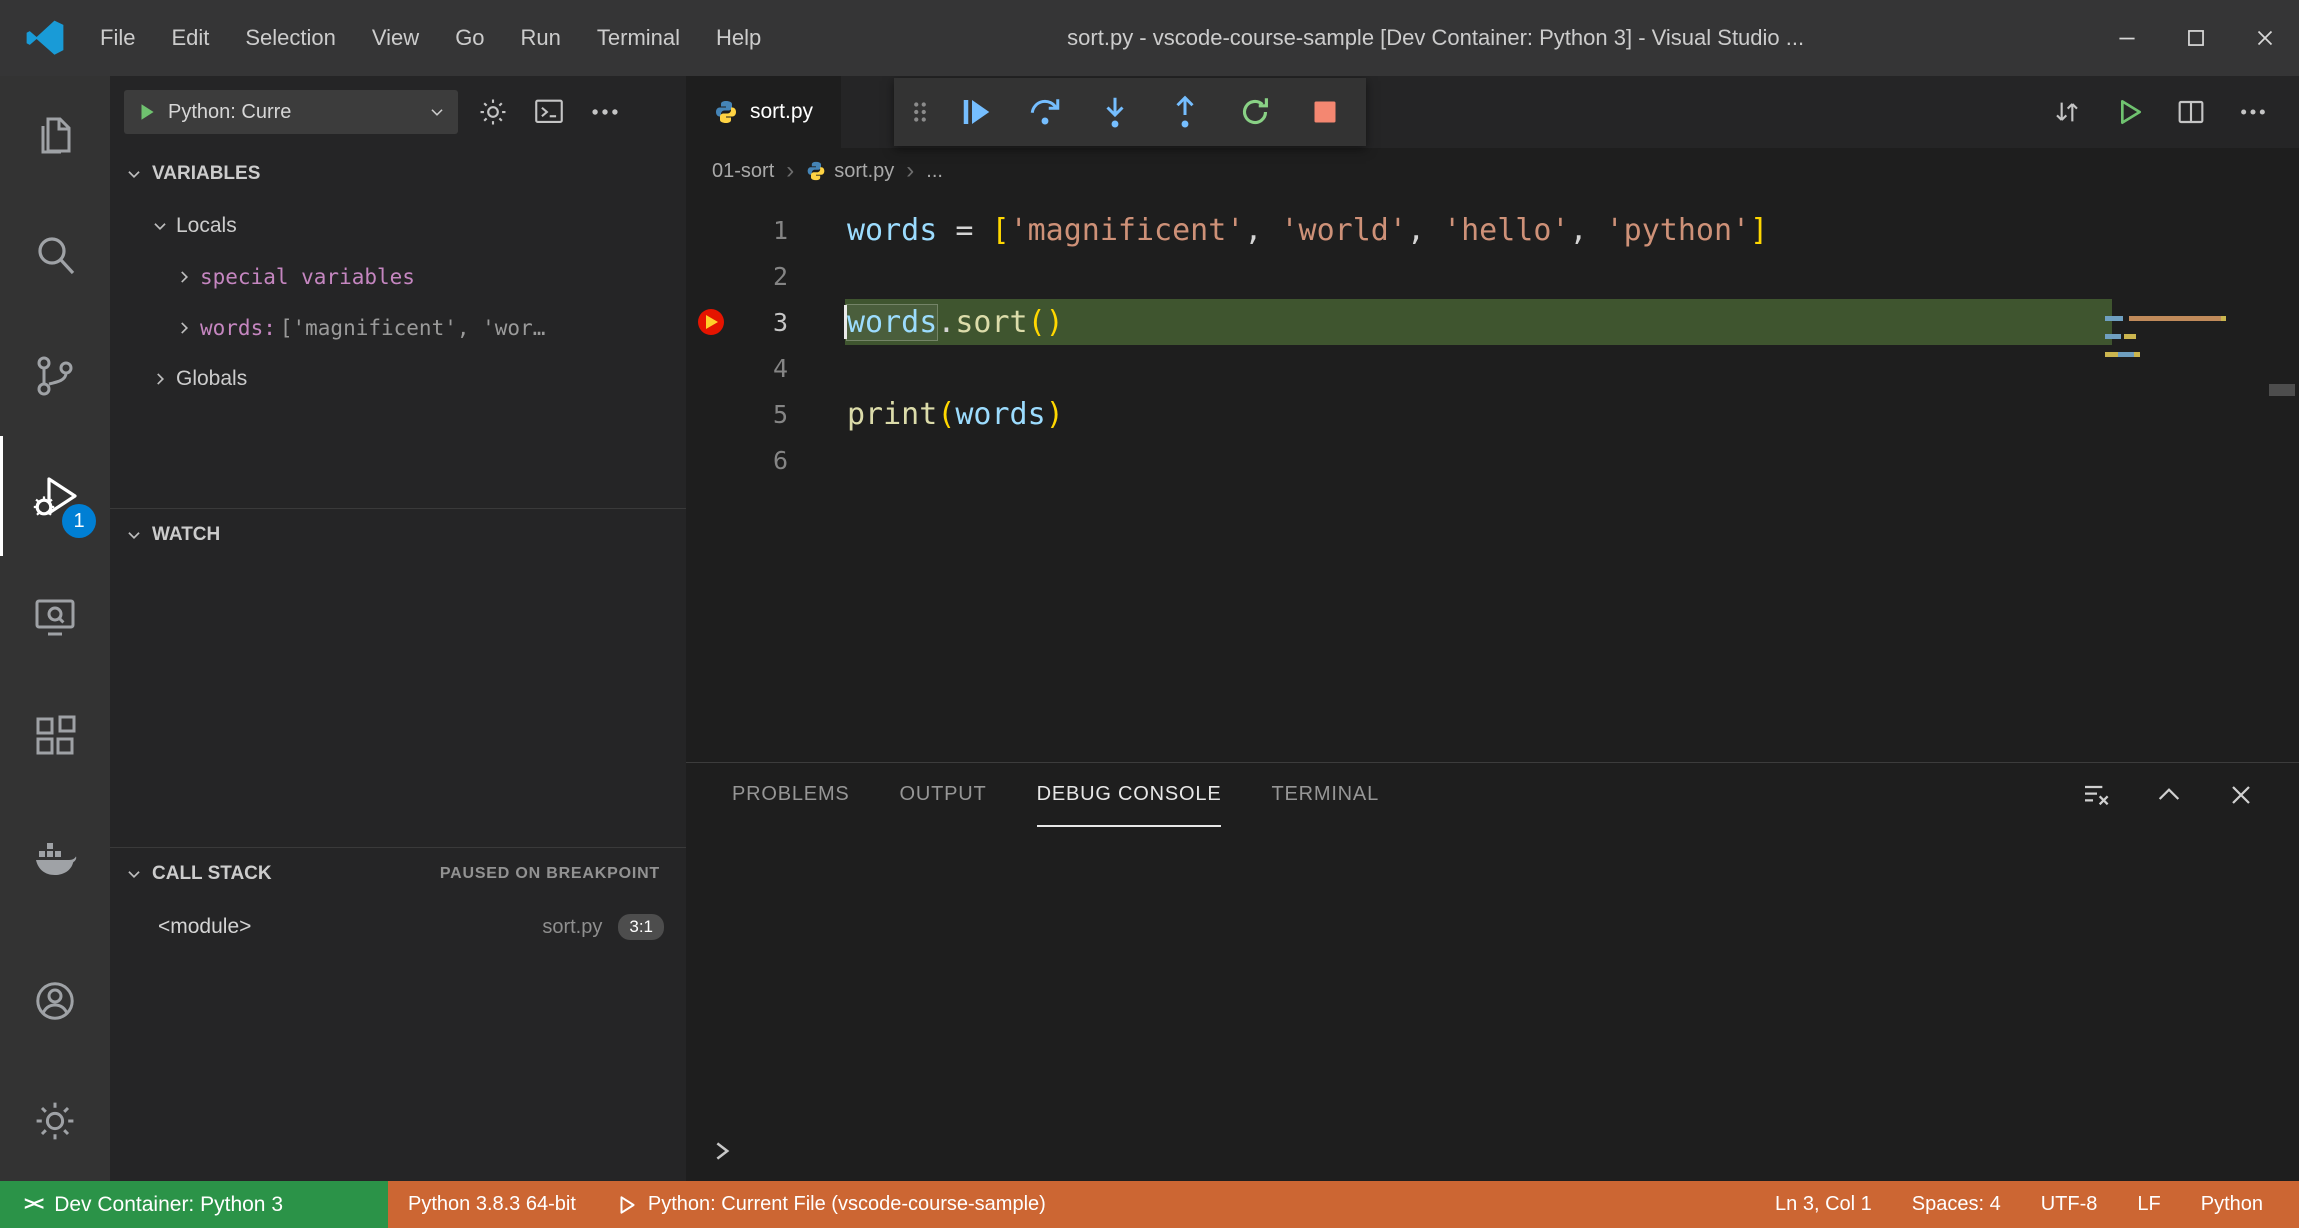  What do you see at coordinates (493, 112) in the screenshot?
I see `open-launch-config-button` at bounding box center [493, 112].